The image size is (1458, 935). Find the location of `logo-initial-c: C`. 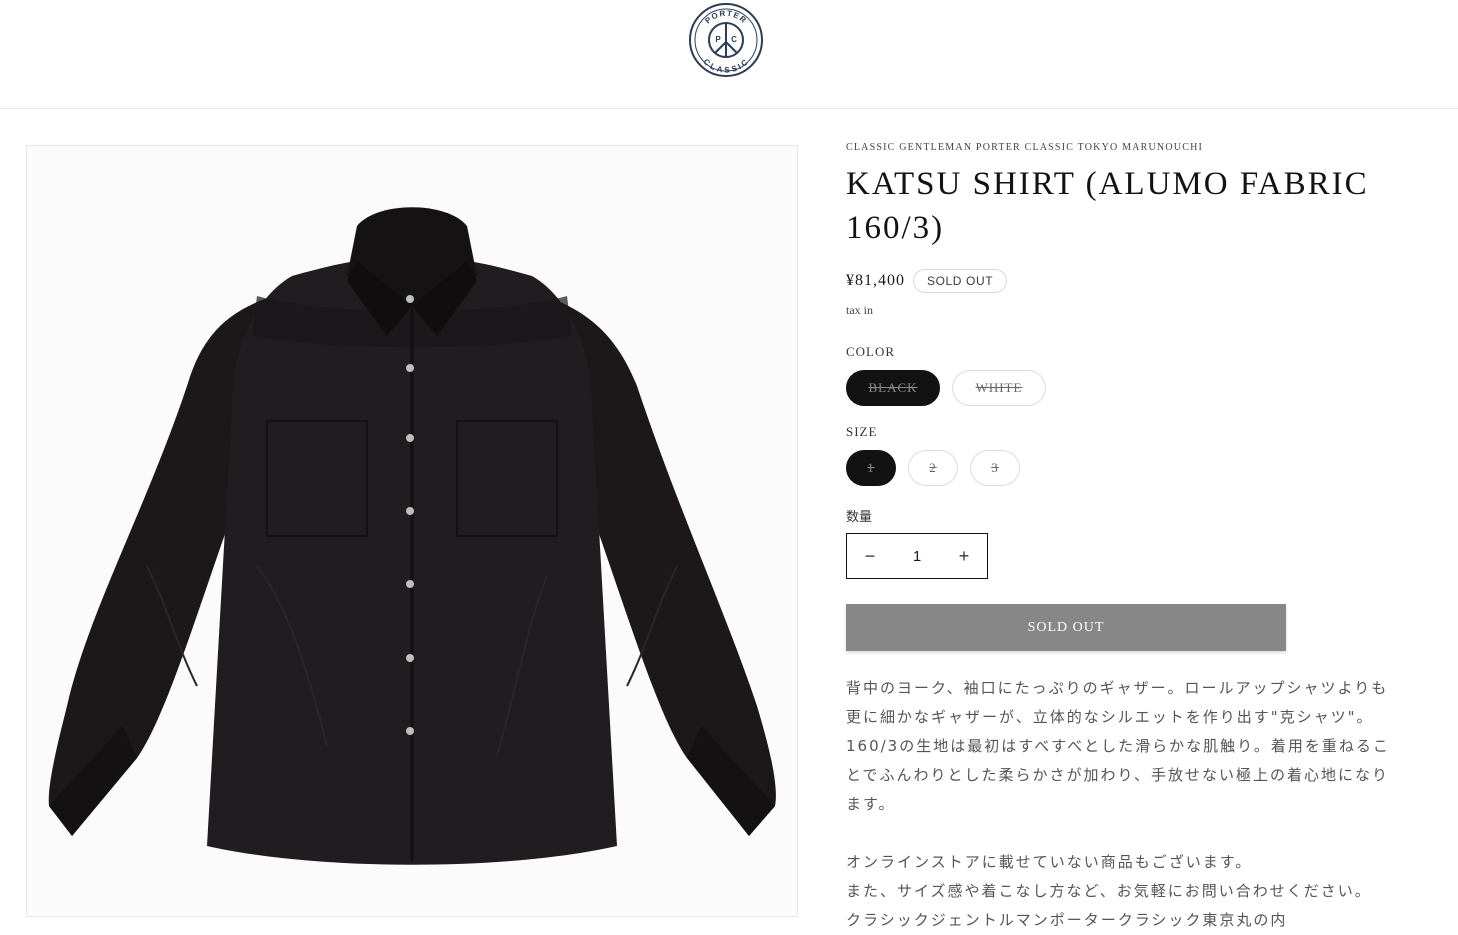

logo-initial-c: C is located at coordinates (734, 39).